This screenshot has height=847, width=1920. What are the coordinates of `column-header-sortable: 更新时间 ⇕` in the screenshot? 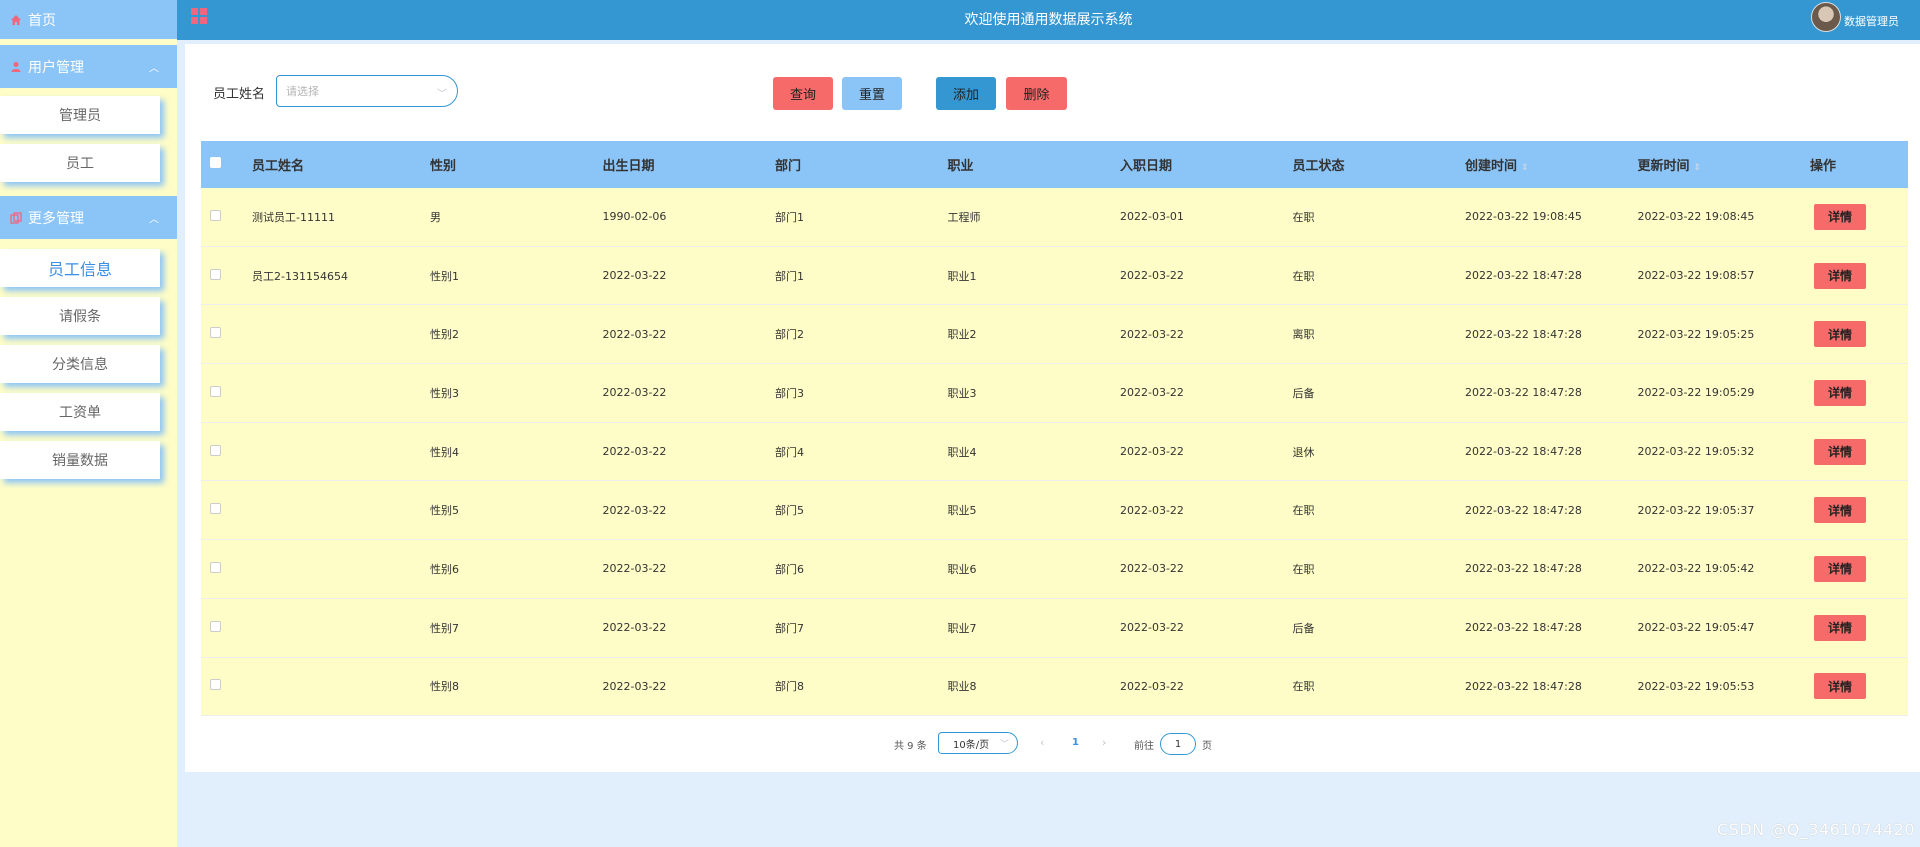 It's located at (1724, 164).